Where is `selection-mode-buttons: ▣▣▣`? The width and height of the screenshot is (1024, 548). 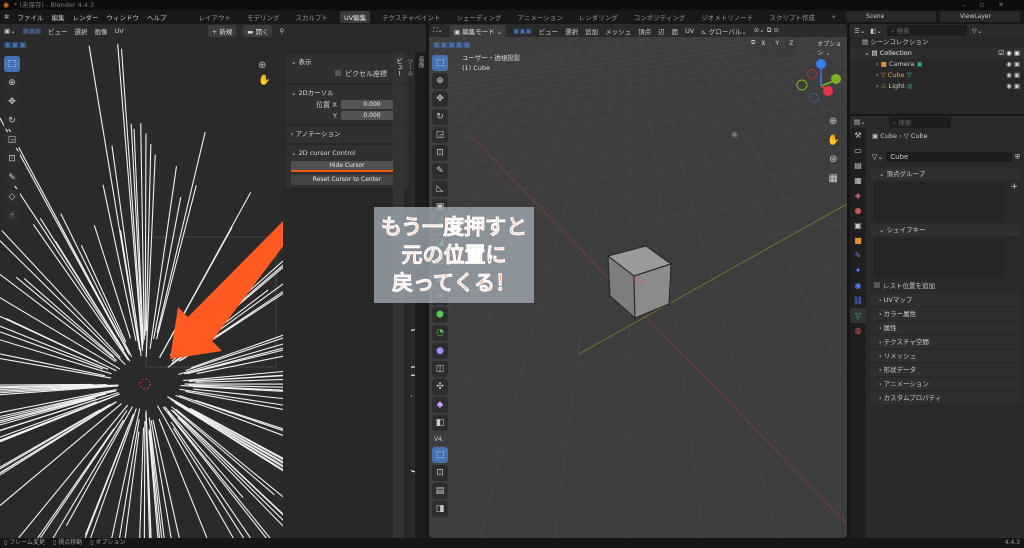
selection-mode-buttons: ▣▣▣ is located at coordinates (15, 45).